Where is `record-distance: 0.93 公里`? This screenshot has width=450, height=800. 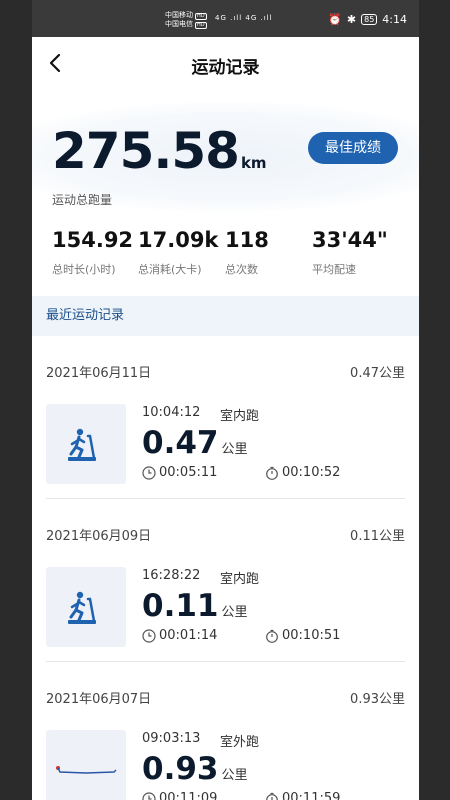 record-distance: 0.93 公里 is located at coordinates (195, 769).